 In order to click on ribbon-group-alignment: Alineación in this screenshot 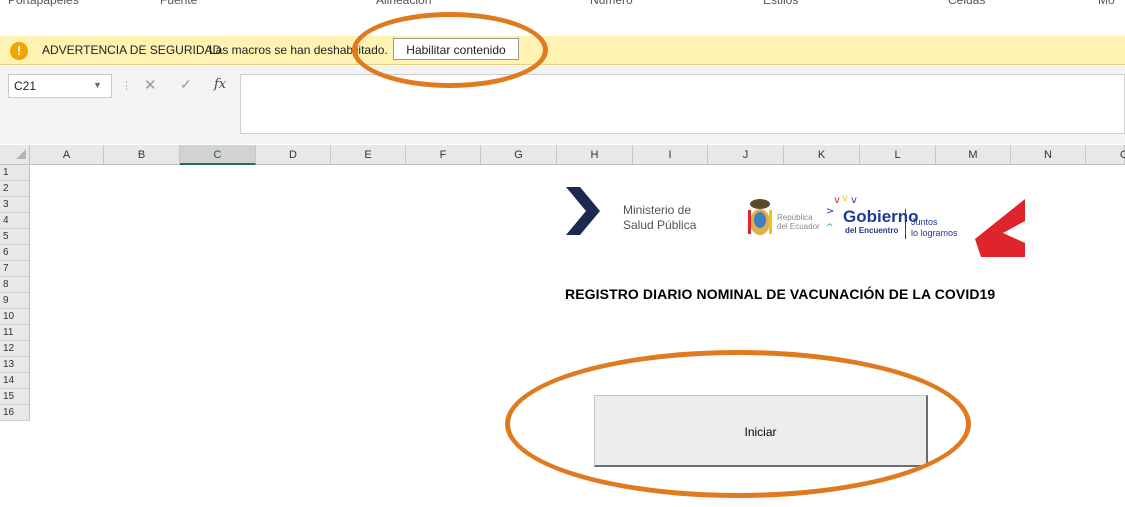, I will do `click(403, 4)`.